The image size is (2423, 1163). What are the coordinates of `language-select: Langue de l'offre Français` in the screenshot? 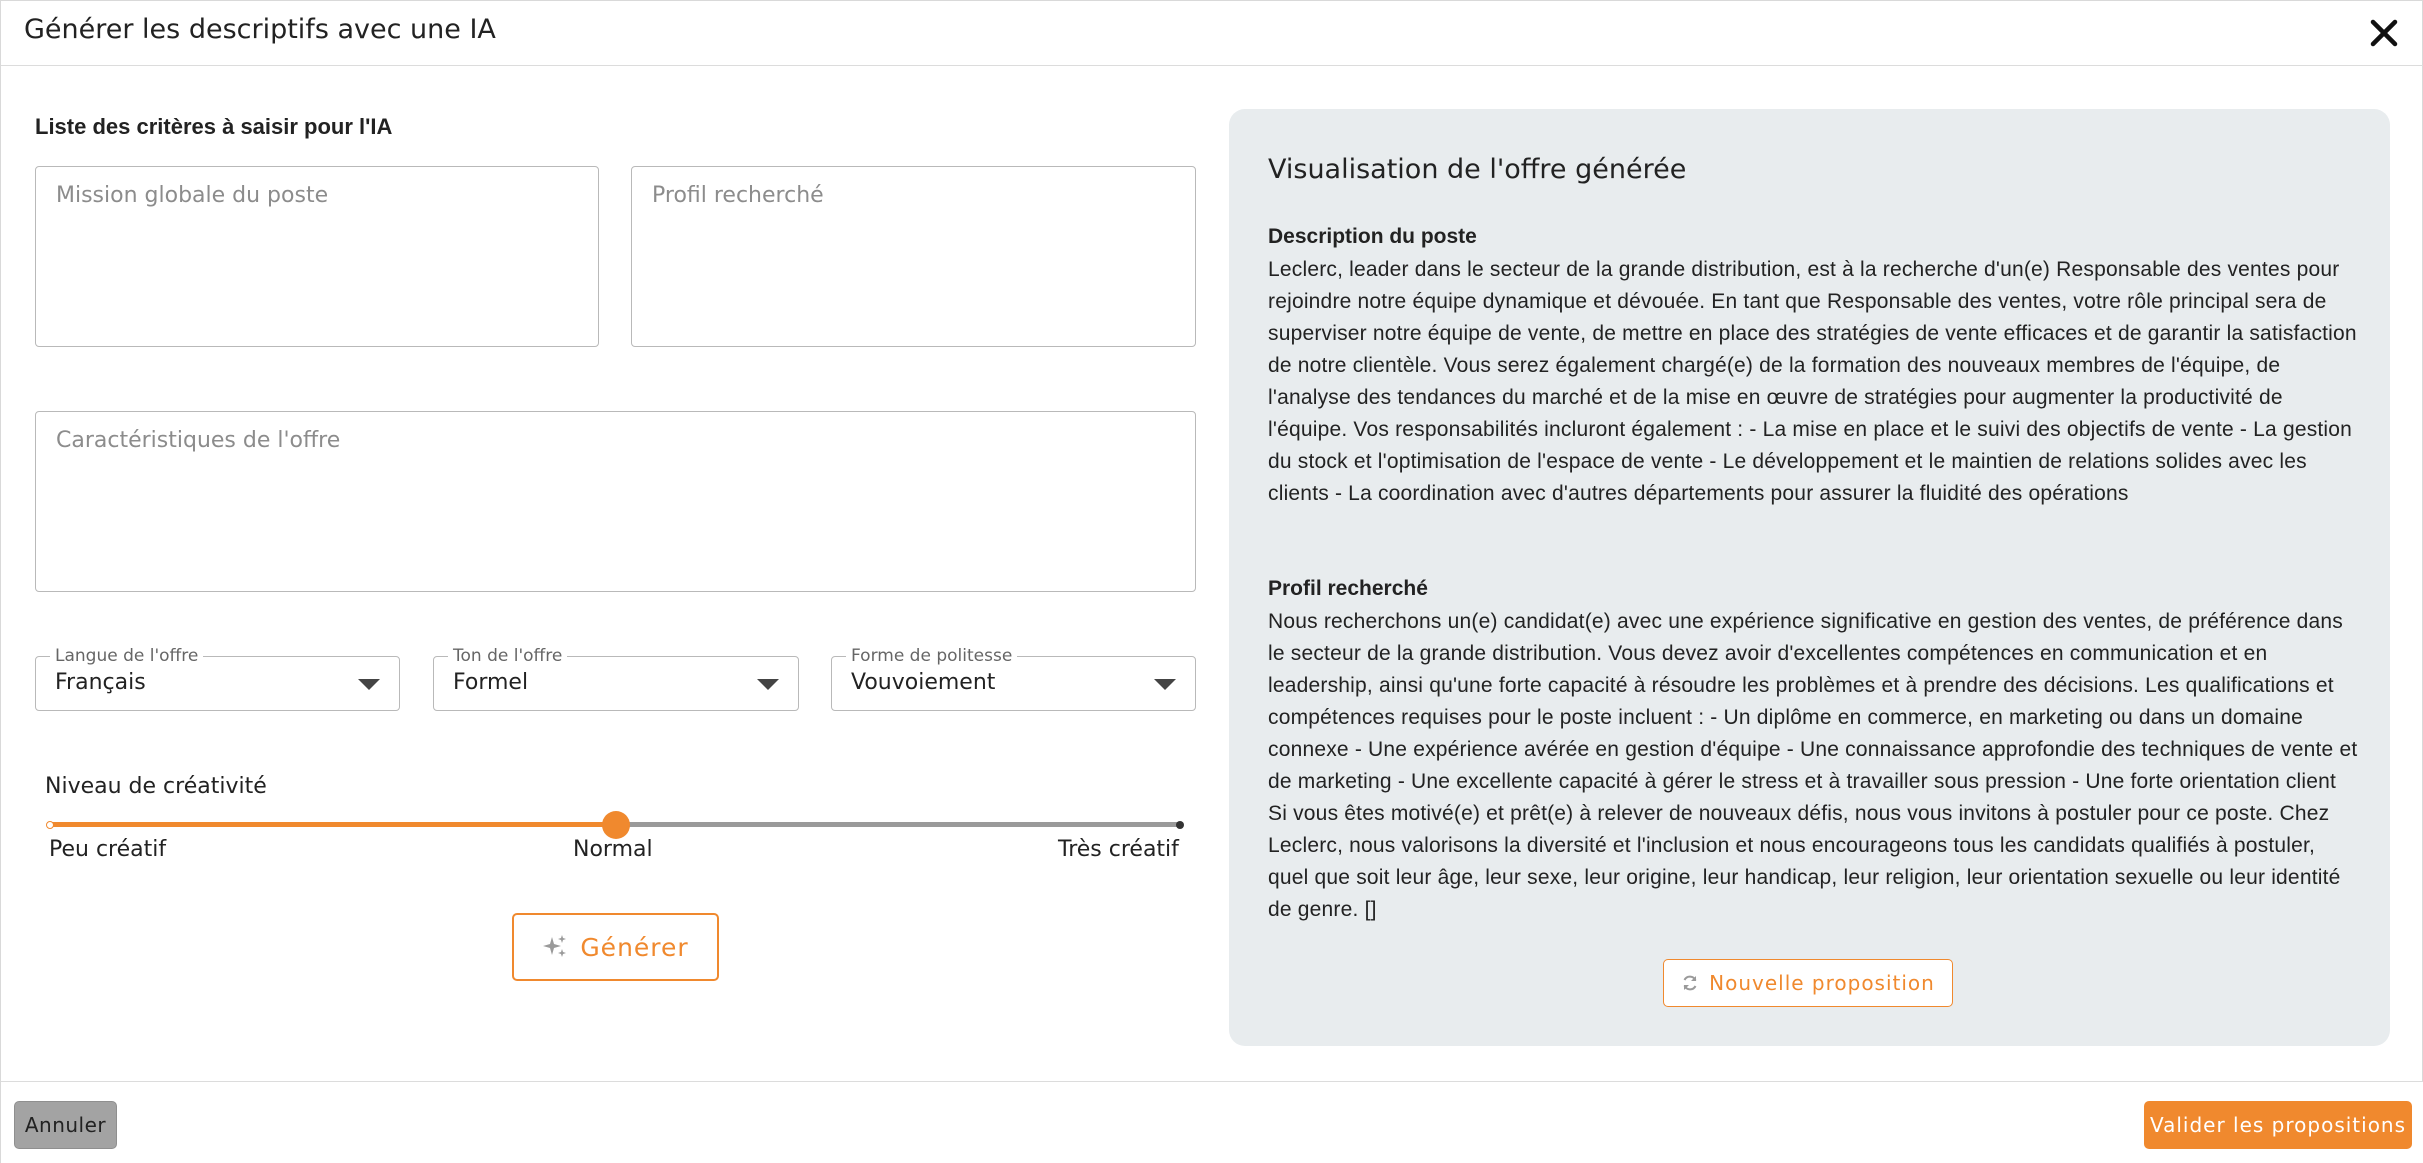 It's located at (217, 678).